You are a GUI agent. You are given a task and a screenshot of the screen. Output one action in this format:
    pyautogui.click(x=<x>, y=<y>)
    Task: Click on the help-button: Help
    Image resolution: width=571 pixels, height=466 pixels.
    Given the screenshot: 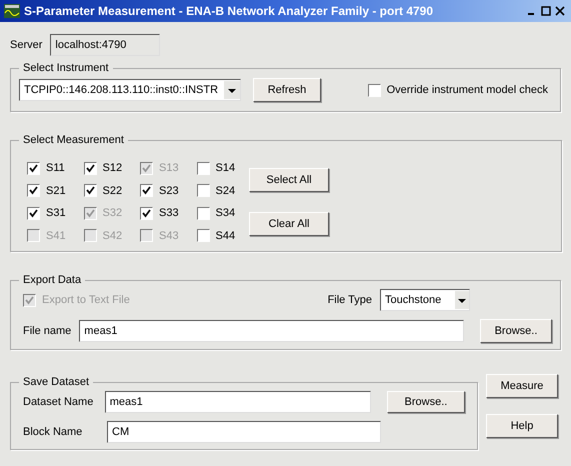 What is the action you would take?
    pyautogui.click(x=522, y=426)
    